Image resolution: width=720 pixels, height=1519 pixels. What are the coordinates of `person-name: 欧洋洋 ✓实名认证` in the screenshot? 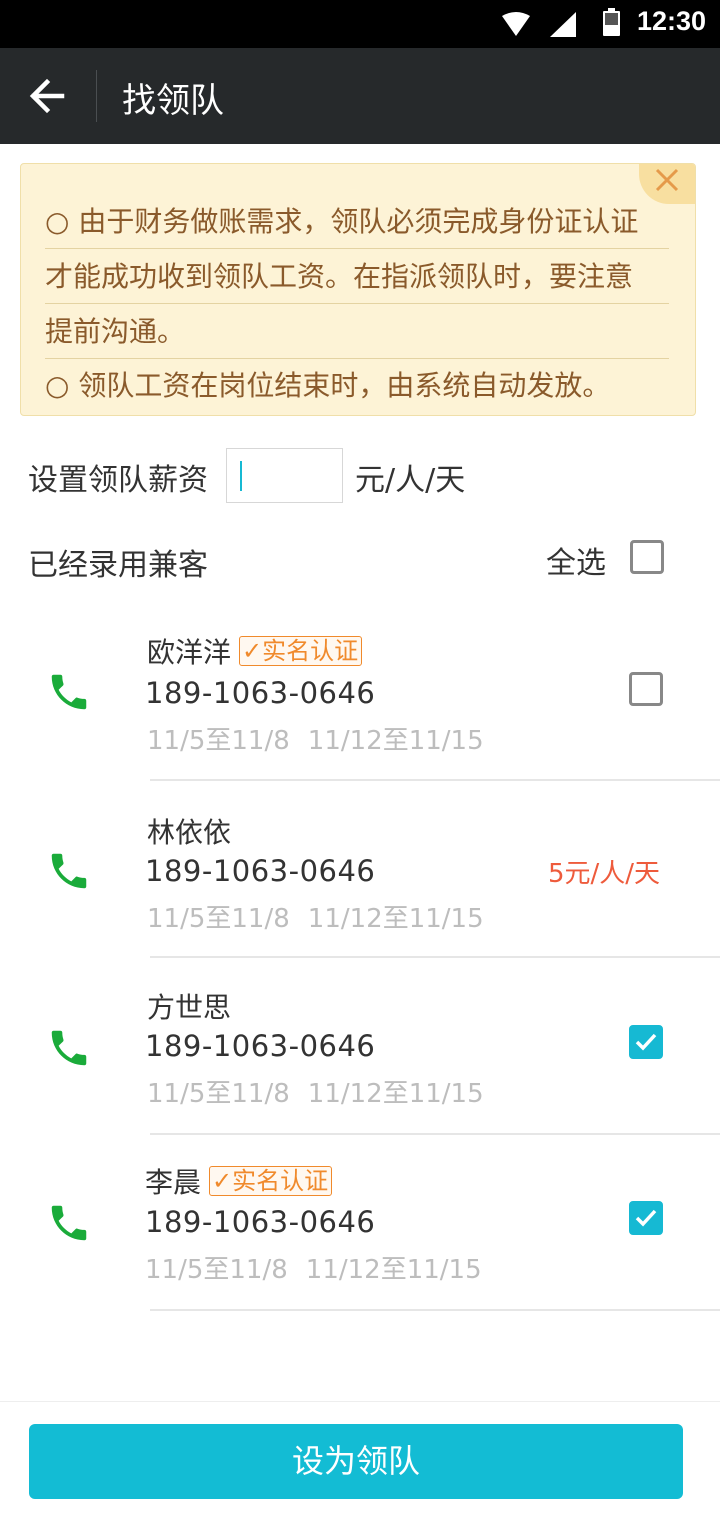 It's located at (255, 651).